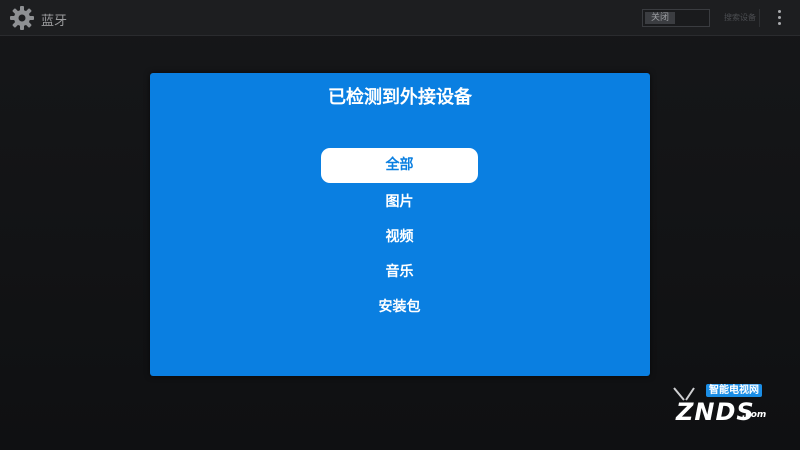 The image size is (800, 450). What do you see at coordinates (399, 237) in the screenshot?
I see `option-videos: 视频` at bounding box center [399, 237].